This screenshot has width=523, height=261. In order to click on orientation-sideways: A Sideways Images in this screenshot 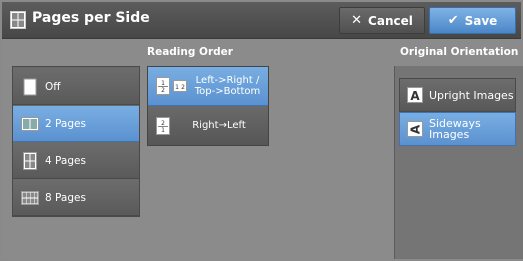, I will do `click(457, 129)`.